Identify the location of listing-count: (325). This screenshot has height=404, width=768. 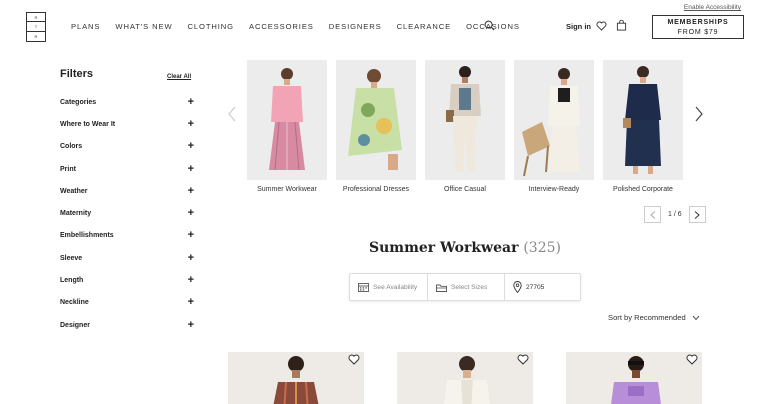
(542, 248).